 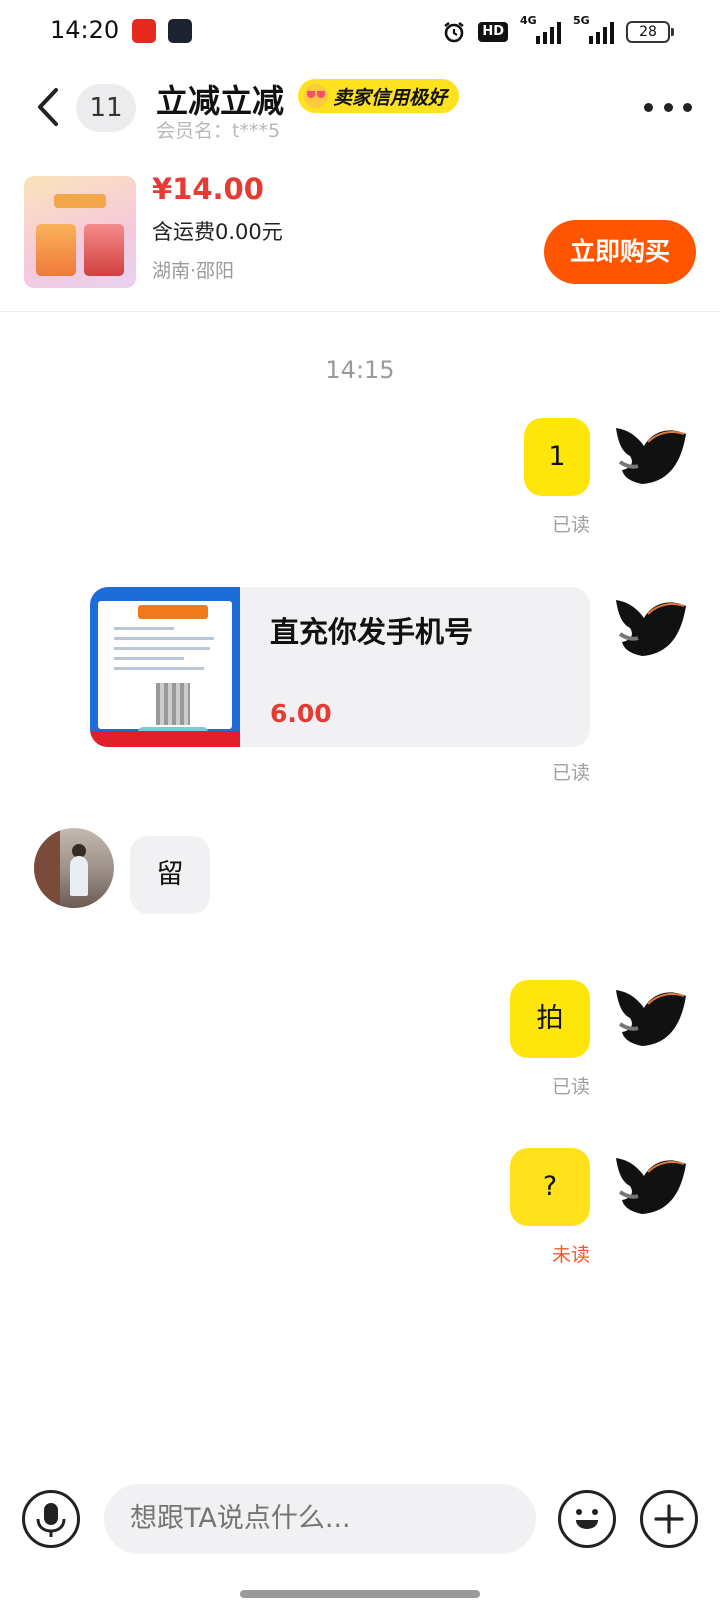 What do you see at coordinates (557, 457) in the screenshot?
I see `message-bubble-mine: 1` at bounding box center [557, 457].